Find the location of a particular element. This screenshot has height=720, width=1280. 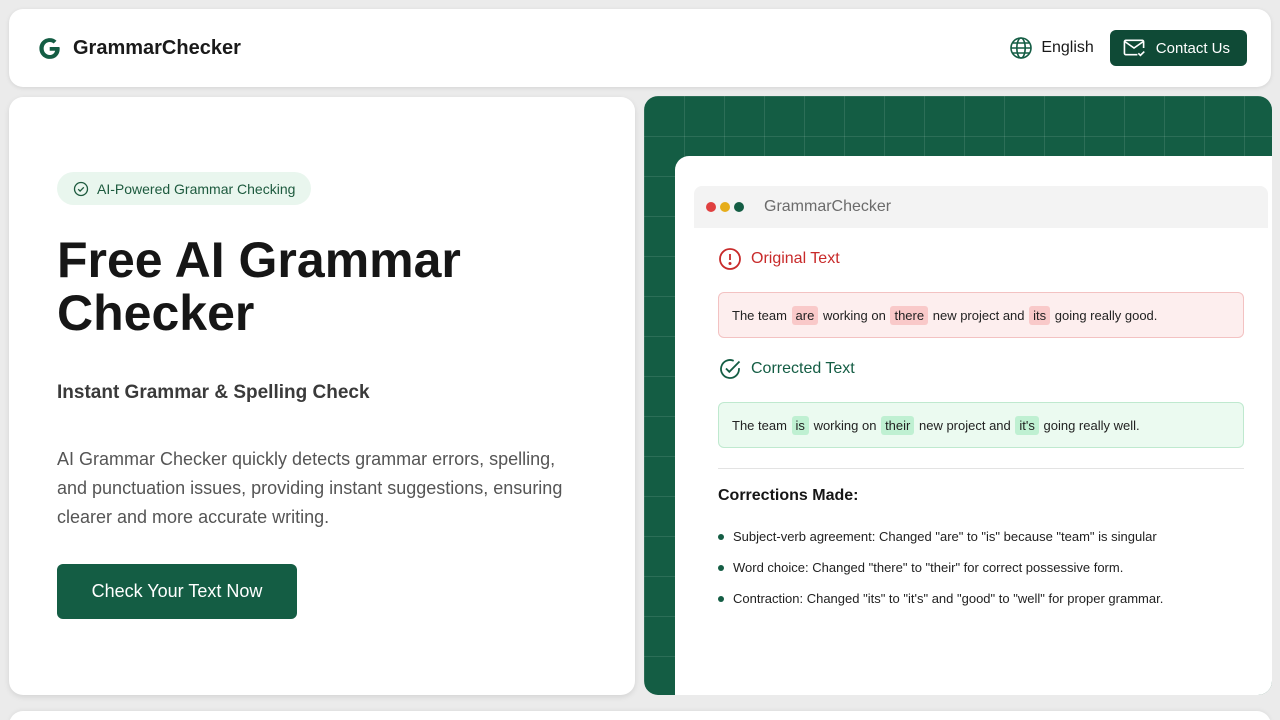

corrected-heading-label: Corrected Text is located at coordinates (803, 368).